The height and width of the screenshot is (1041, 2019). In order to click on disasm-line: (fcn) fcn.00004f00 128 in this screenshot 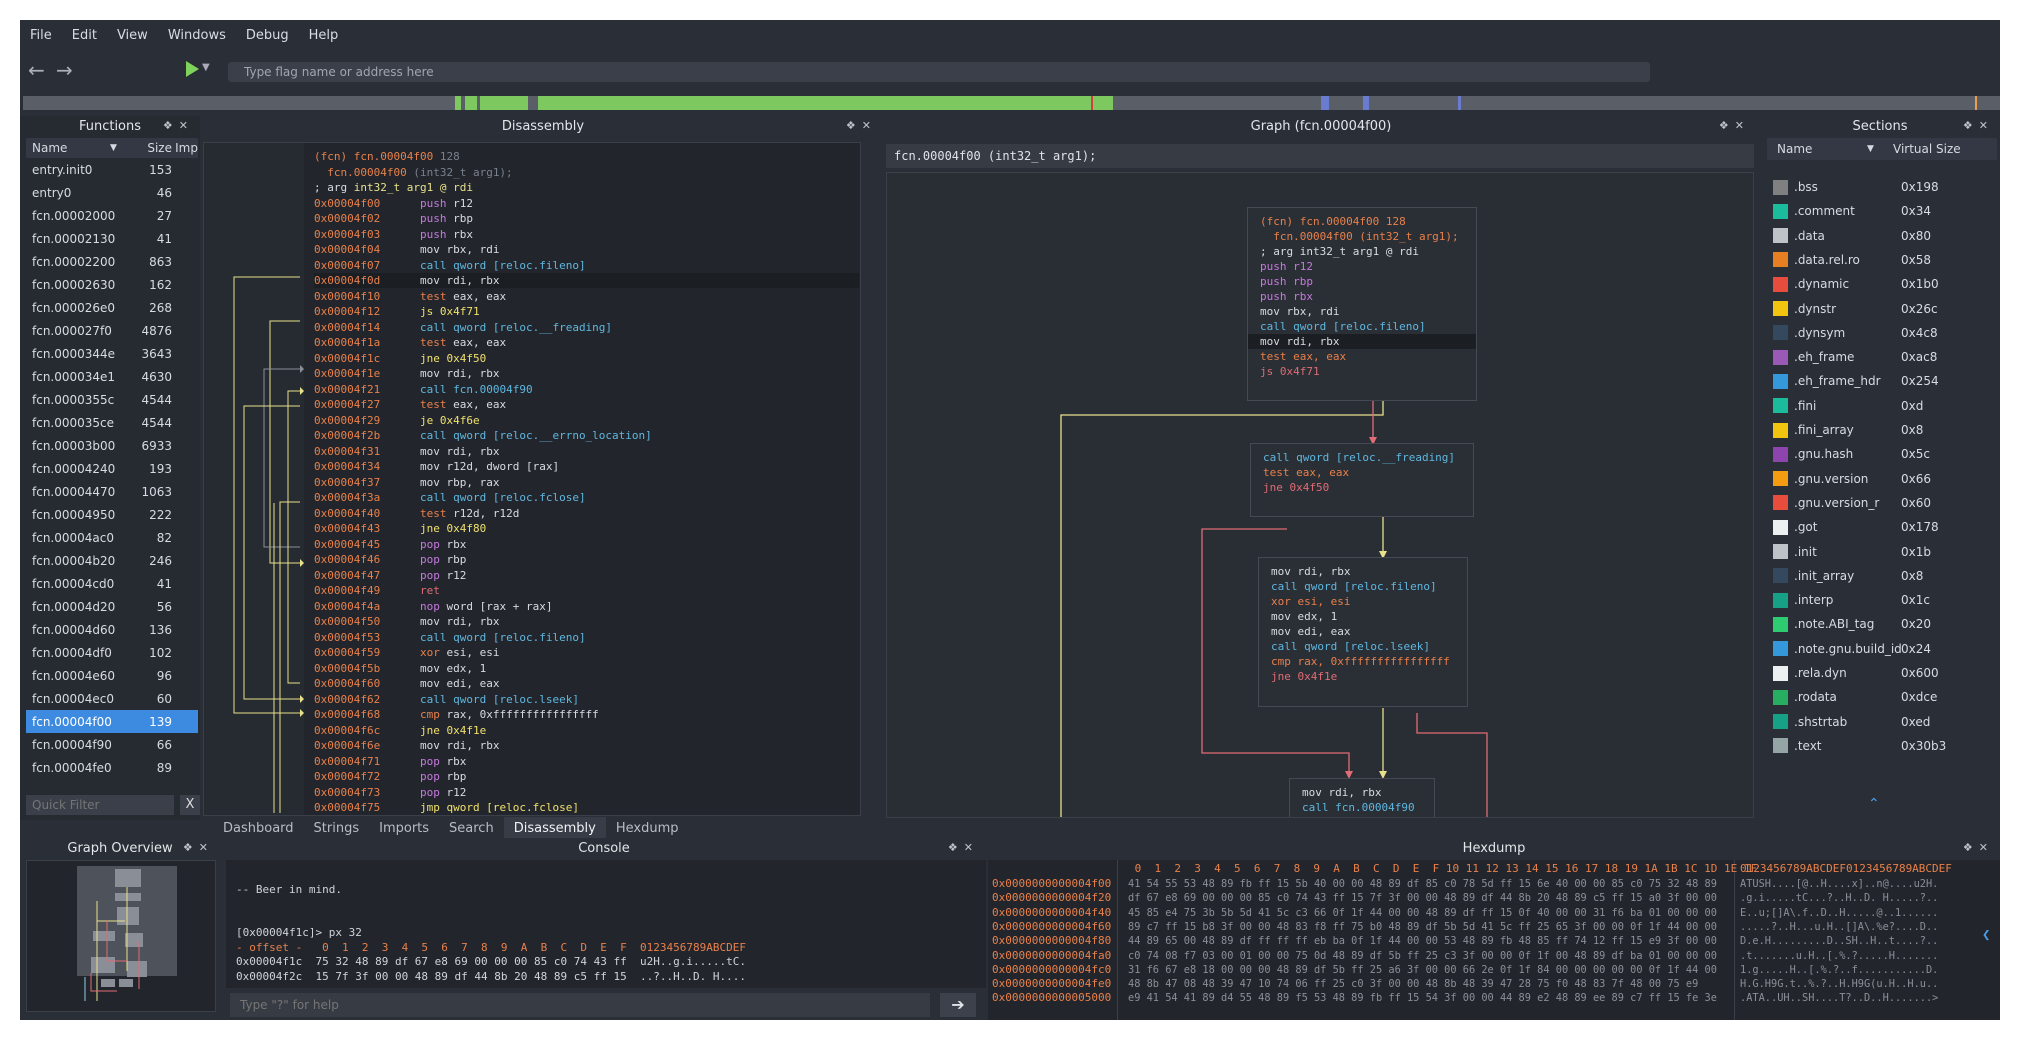, I will do `click(586, 156)`.